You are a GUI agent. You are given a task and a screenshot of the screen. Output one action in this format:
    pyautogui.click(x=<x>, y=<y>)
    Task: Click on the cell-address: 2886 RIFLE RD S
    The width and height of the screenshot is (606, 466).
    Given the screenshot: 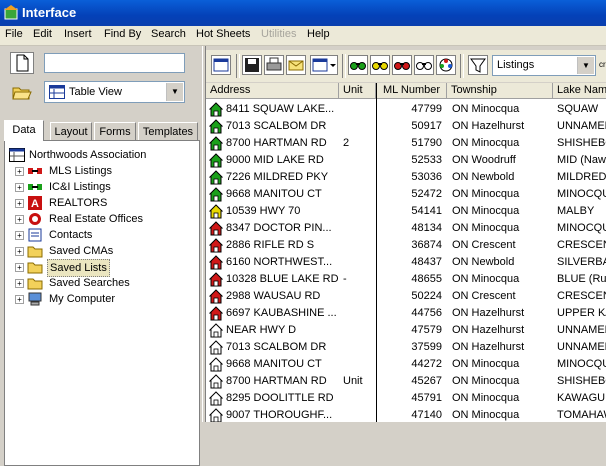 What is the action you would take?
    pyautogui.click(x=270, y=245)
    